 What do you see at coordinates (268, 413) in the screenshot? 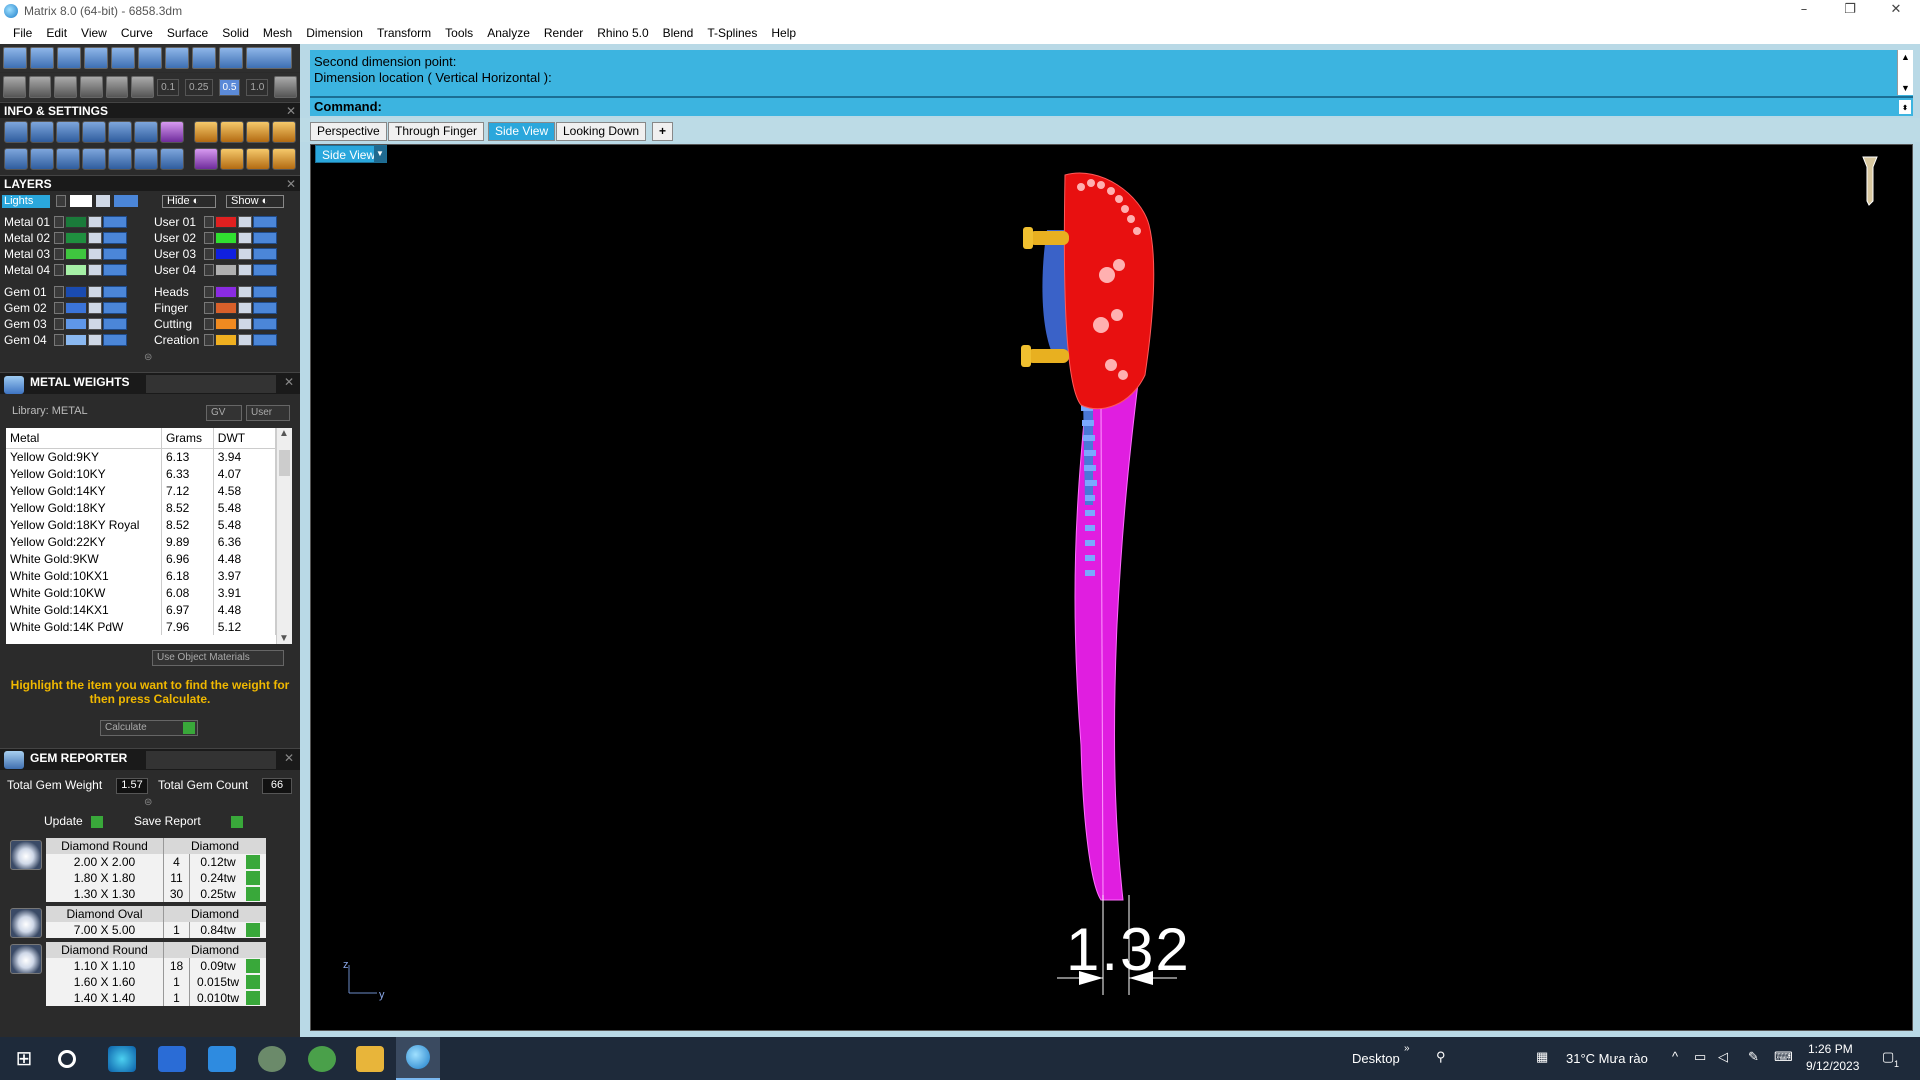
I see `user-toggle: User` at bounding box center [268, 413].